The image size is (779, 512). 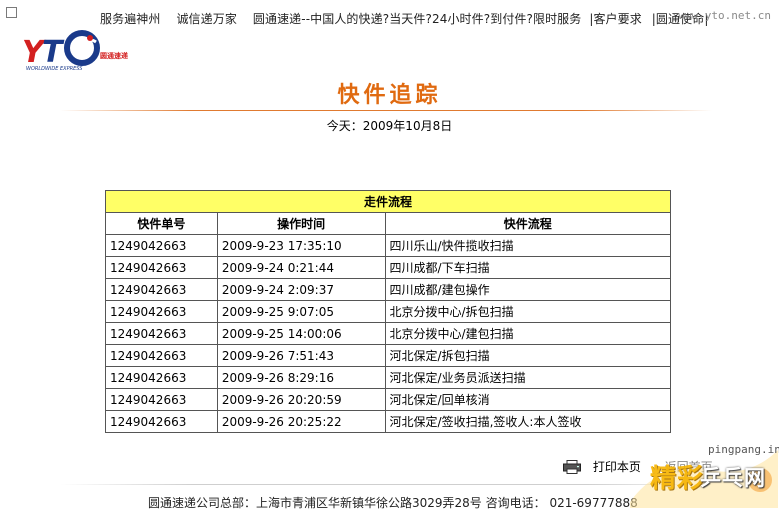 What do you see at coordinates (528, 289) in the screenshot?
I see `cell-process: 四川成都/建包操作` at bounding box center [528, 289].